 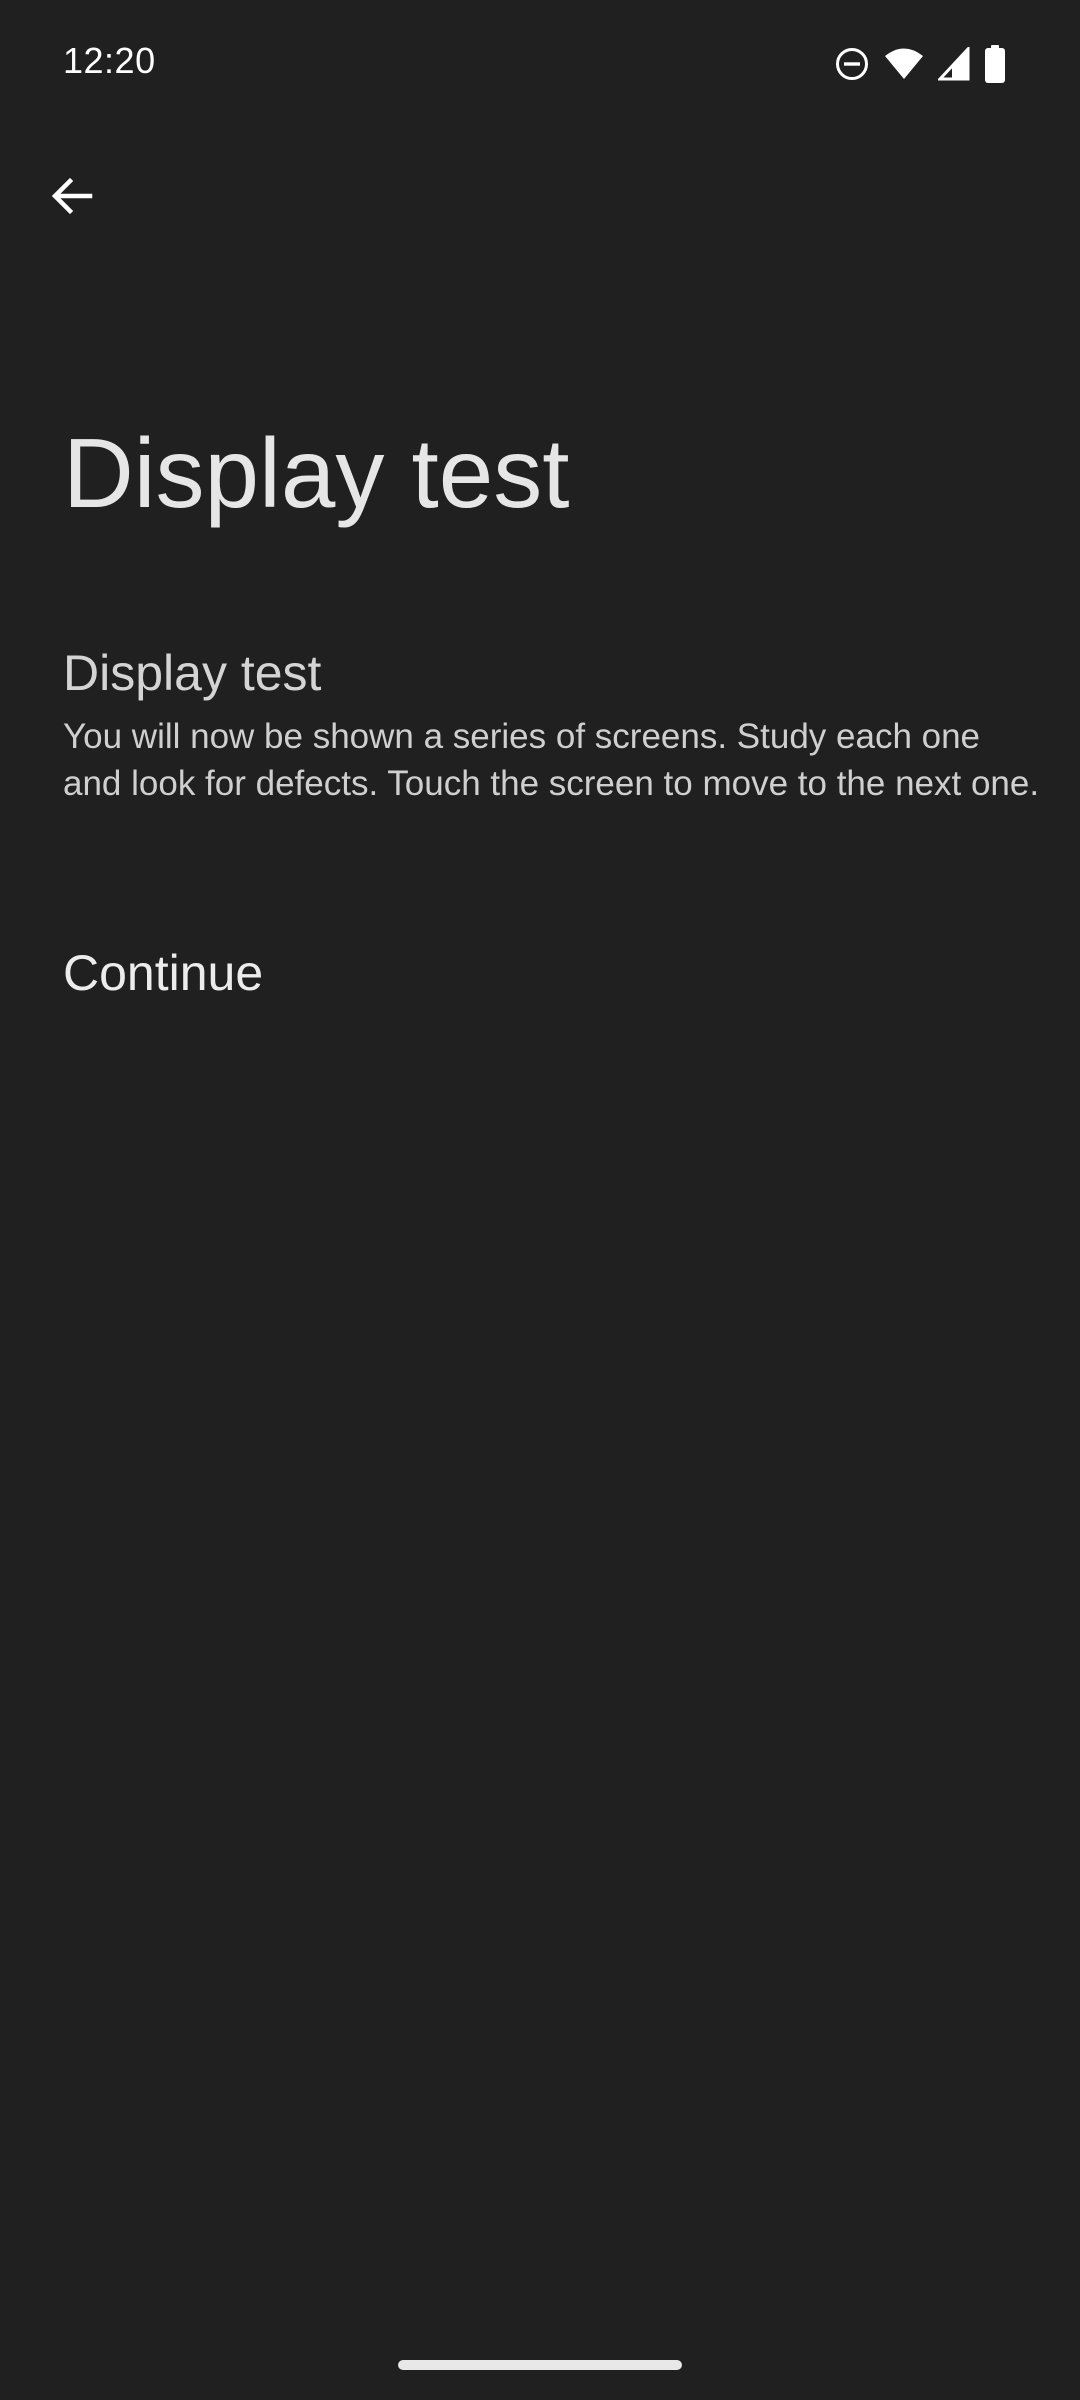 What do you see at coordinates (163, 973) in the screenshot?
I see `continue-button: Continue` at bounding box center [163, 973].